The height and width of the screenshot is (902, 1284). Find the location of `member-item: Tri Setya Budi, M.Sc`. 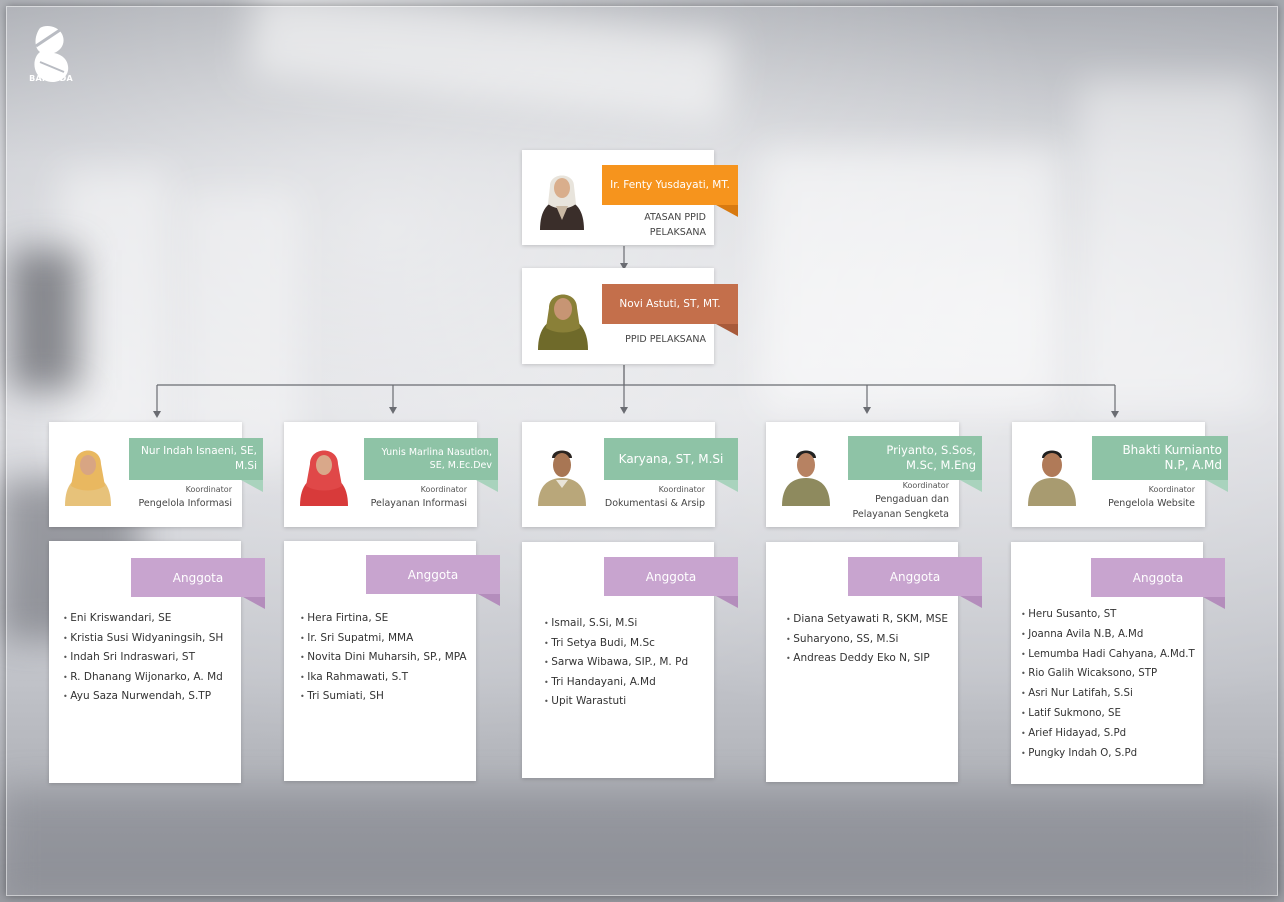

member-item: Tri Setya Budi, M.Sc is located at coordinates (631, 644).